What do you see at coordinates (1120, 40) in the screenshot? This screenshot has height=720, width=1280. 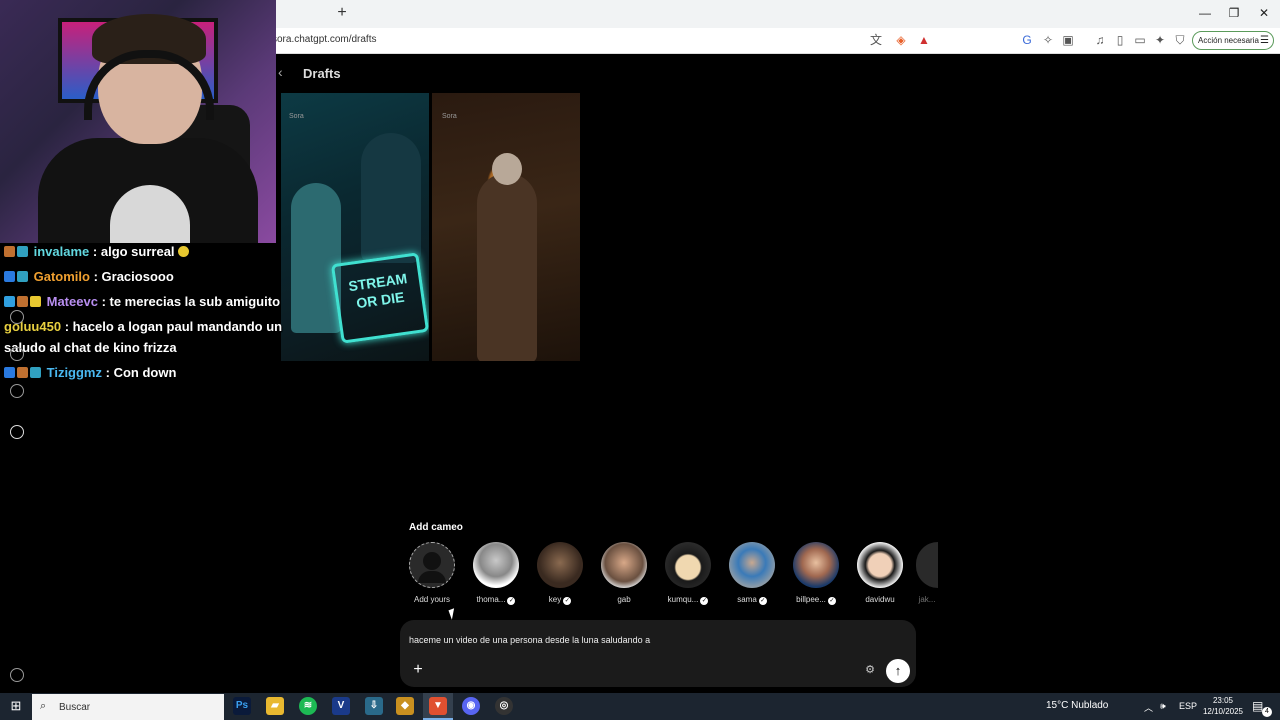 I see `sidebar-icon: ▯` at bounding box center [1120, 40].